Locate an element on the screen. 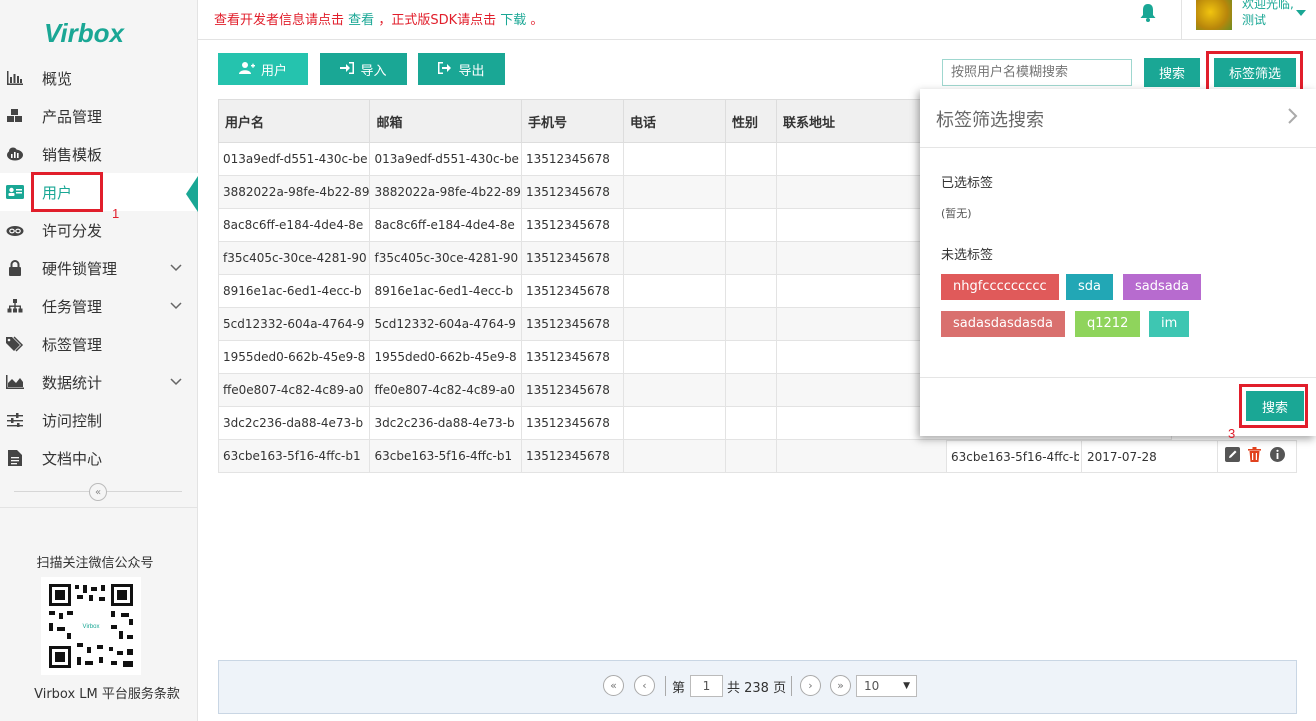  bell-icon is located at coordinates (1148, 15).